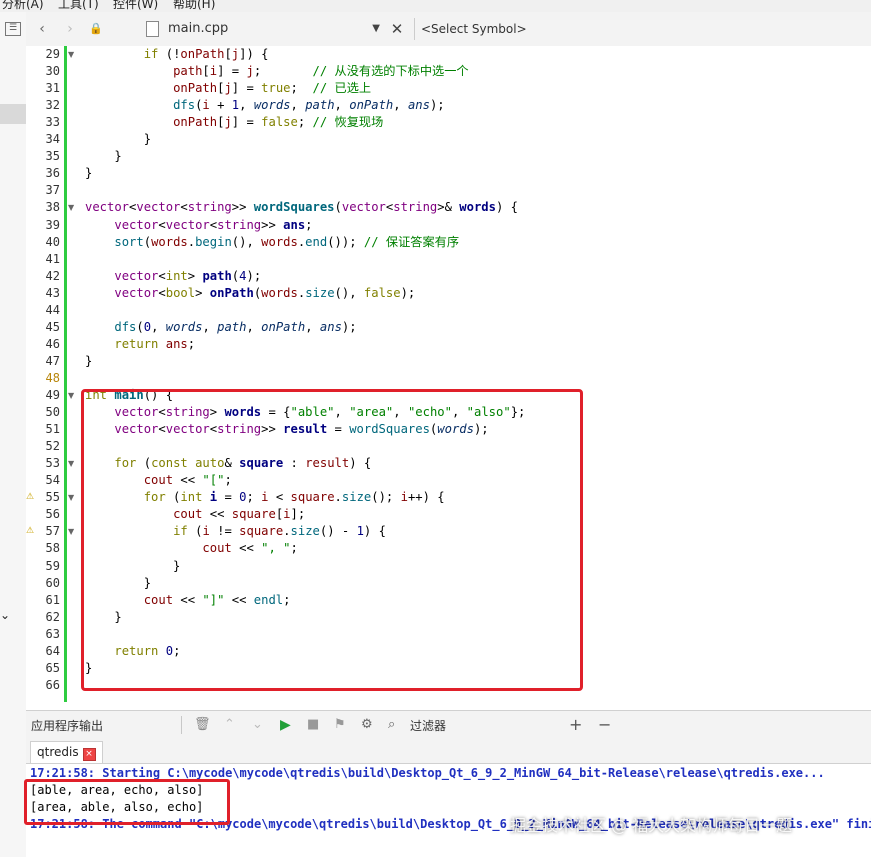 The height and width of the screenshot is (857, 871). I want to click on code-line: 33 onPath[j] = false; // 恢复现场, so click(448, 122).